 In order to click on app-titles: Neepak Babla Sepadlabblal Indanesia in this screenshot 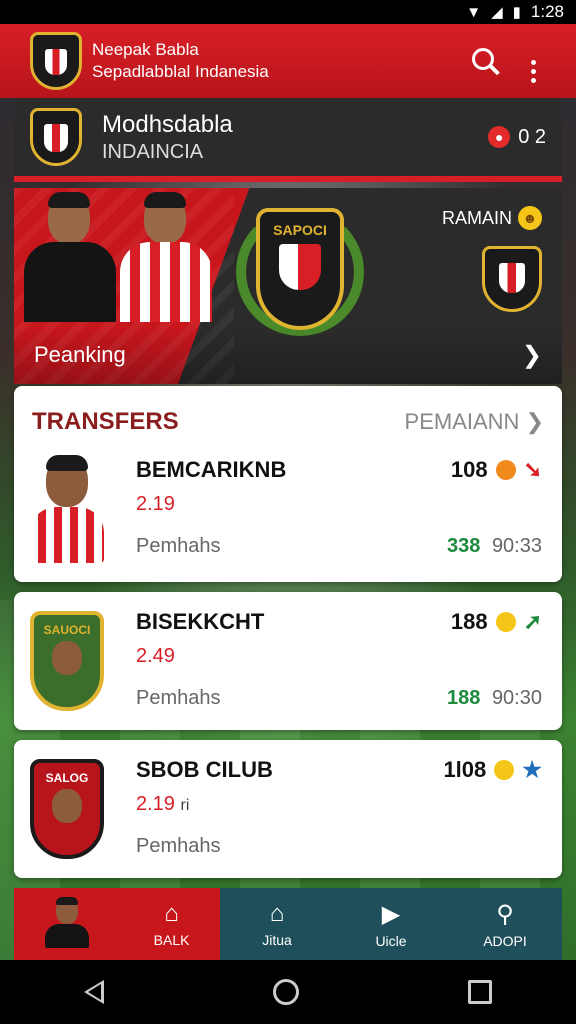, I will do `click(275, 61)`.